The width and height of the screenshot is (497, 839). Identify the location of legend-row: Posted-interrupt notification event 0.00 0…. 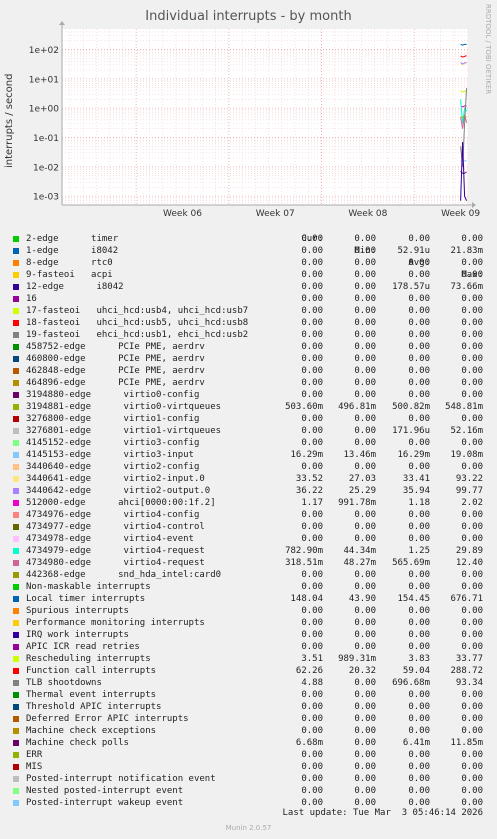
(248, 779).